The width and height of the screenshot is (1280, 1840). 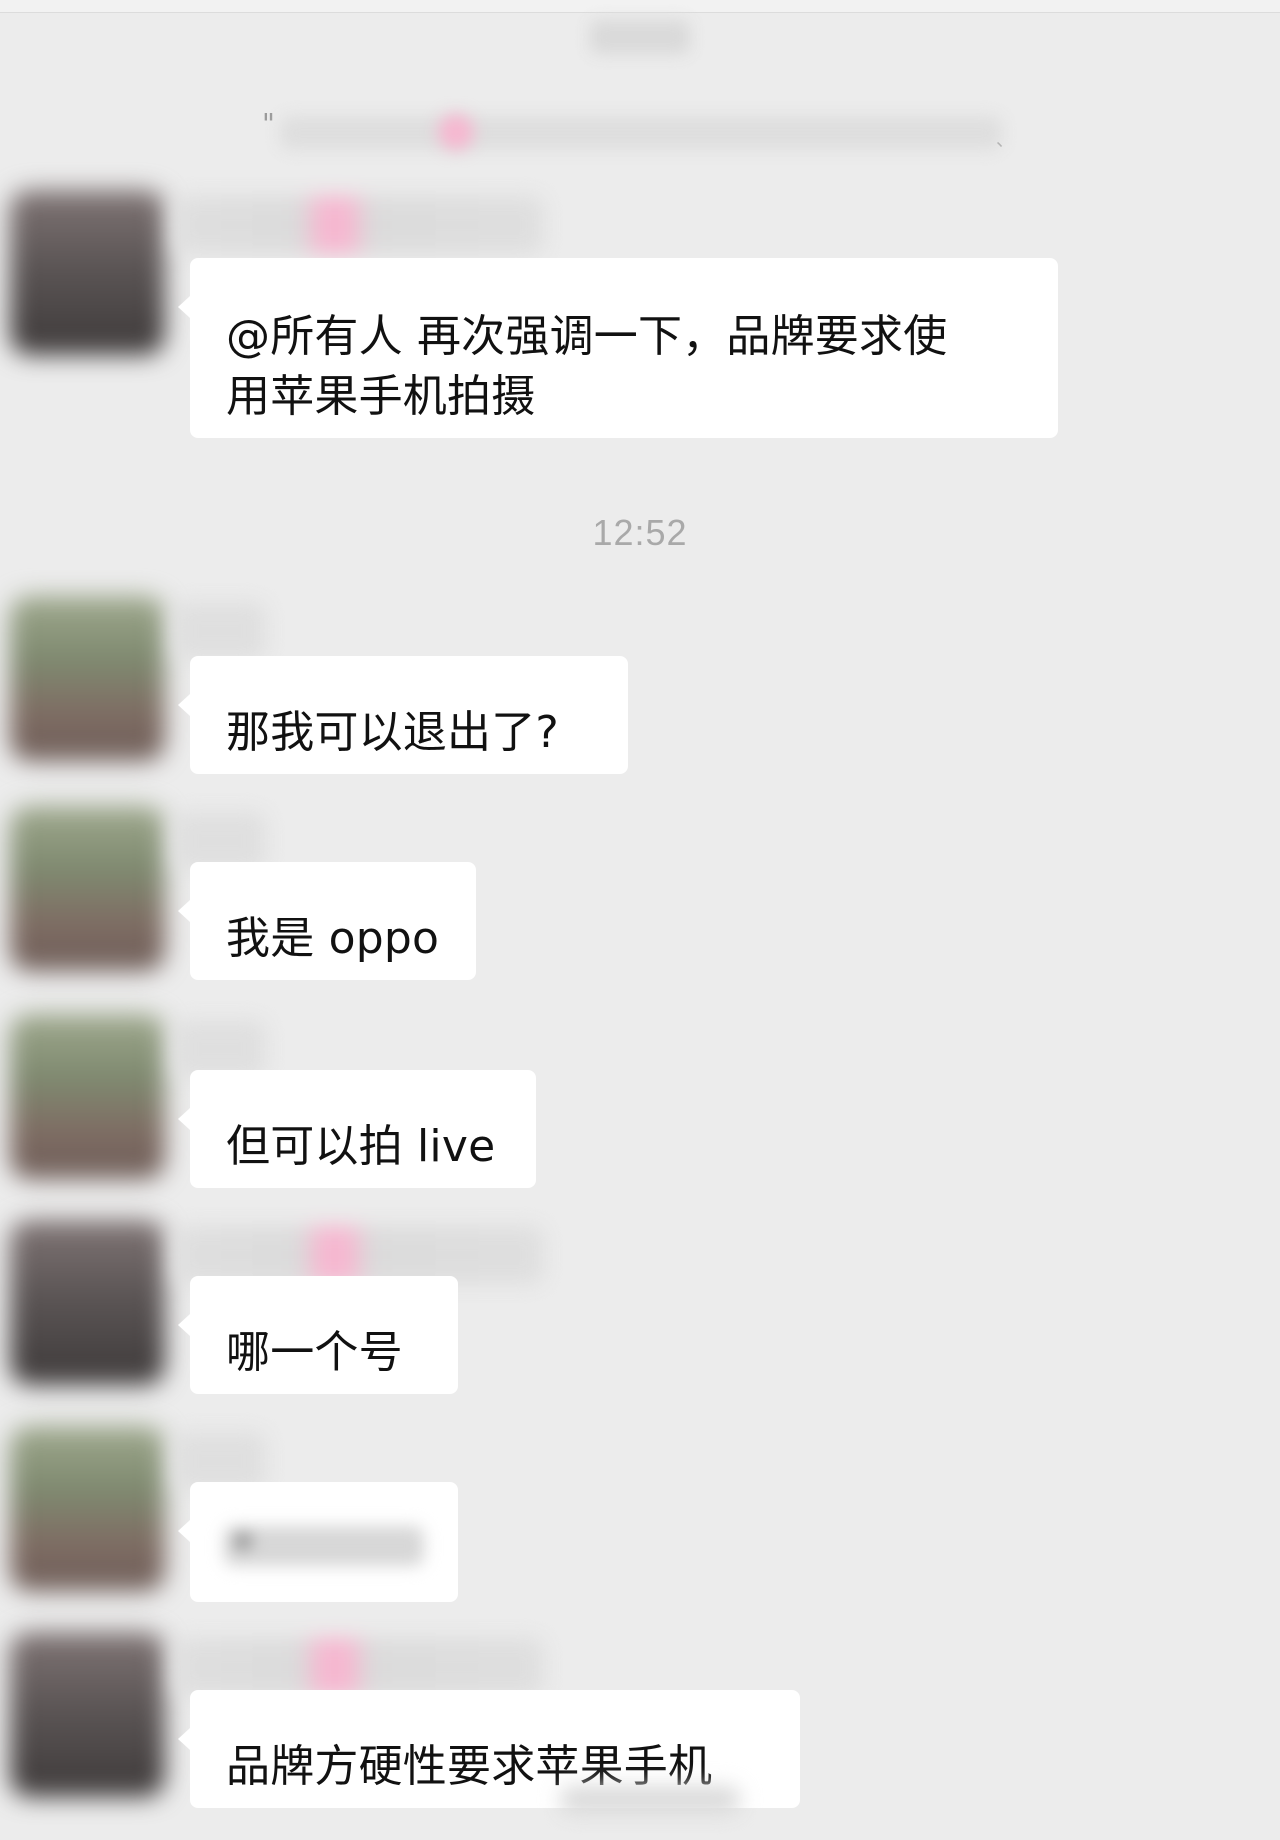 I want to click on message-bubble, so click(x=318, y=1542).